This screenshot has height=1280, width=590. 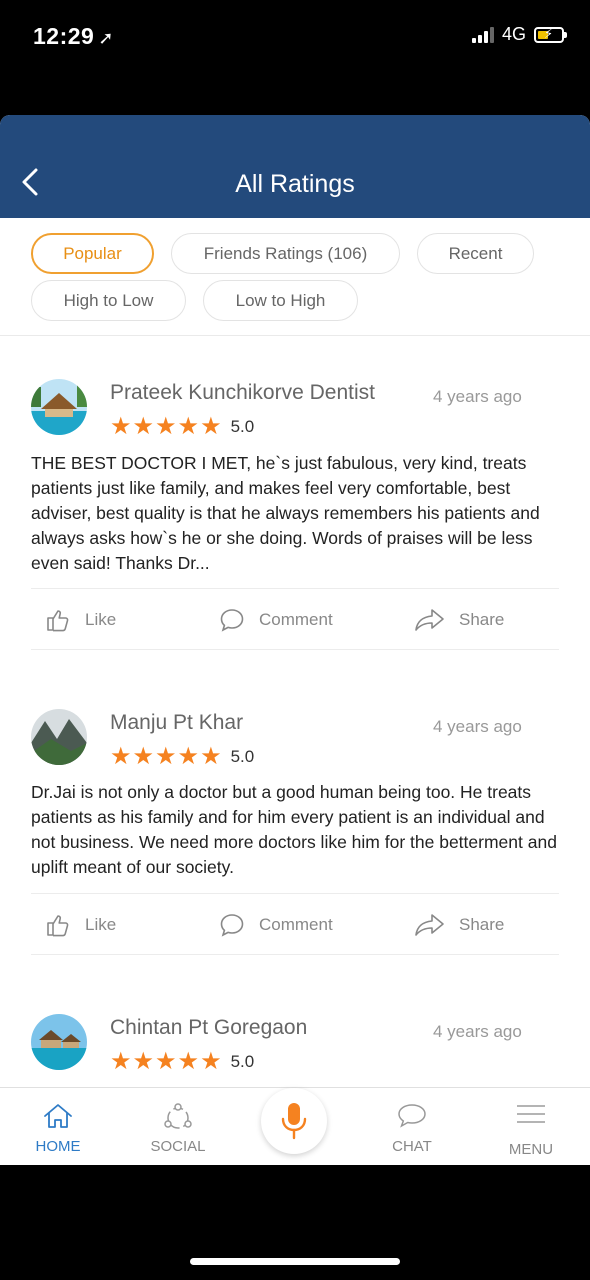 I want to click on nav-chat: CHAT, so click(x=412, y=1126).